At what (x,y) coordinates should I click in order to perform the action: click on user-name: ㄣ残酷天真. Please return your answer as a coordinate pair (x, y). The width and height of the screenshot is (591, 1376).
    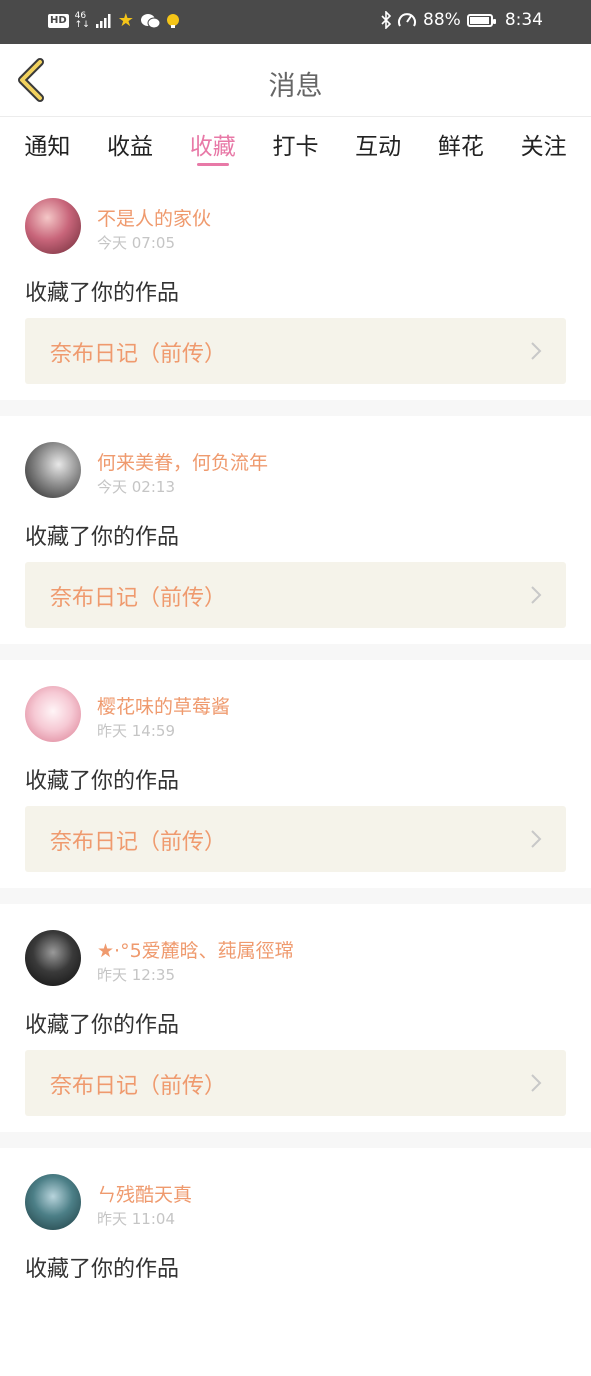
    Looking at the image, I should click on (144, 1193).